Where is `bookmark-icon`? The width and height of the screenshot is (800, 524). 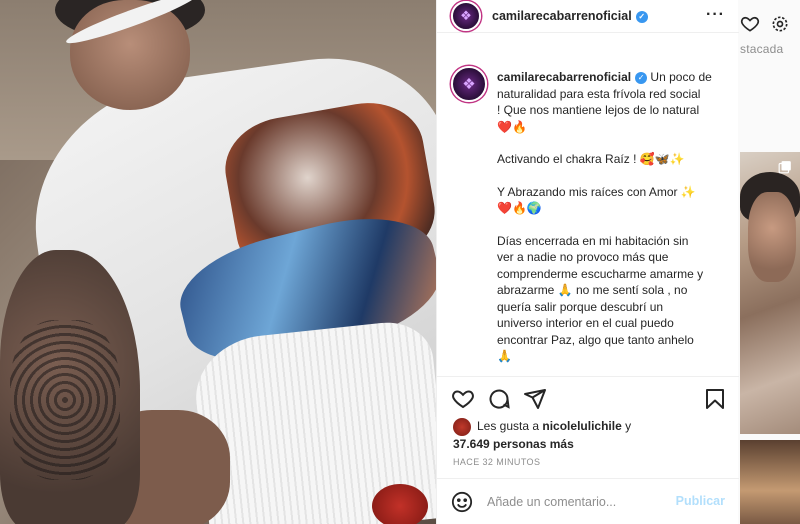 bookmark-icon is located at coordinates (715, 399).